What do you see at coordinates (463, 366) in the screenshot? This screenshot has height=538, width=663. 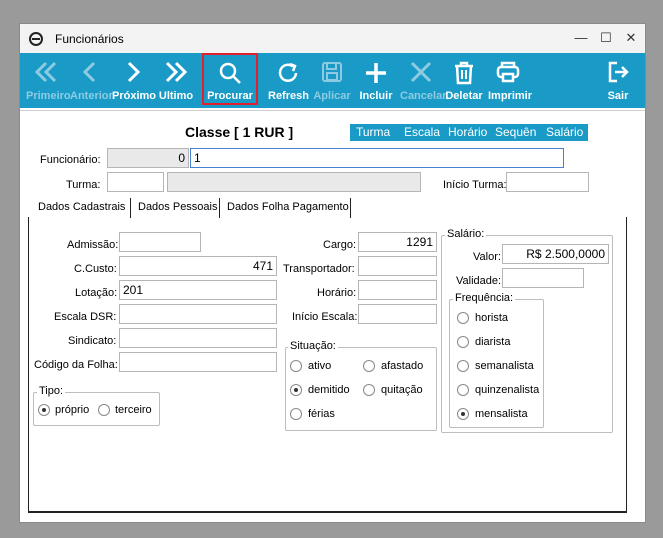 I see `frequencia-semanalista-radio` at bounding box center [463, 366].